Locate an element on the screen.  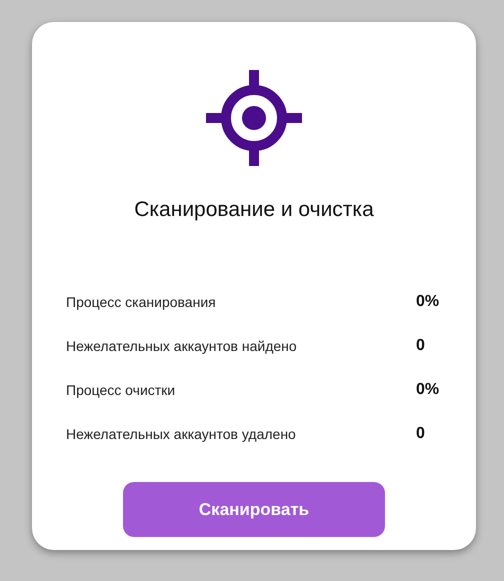
card-title: Сканирование и очистка is located at coordinates (254, 210).